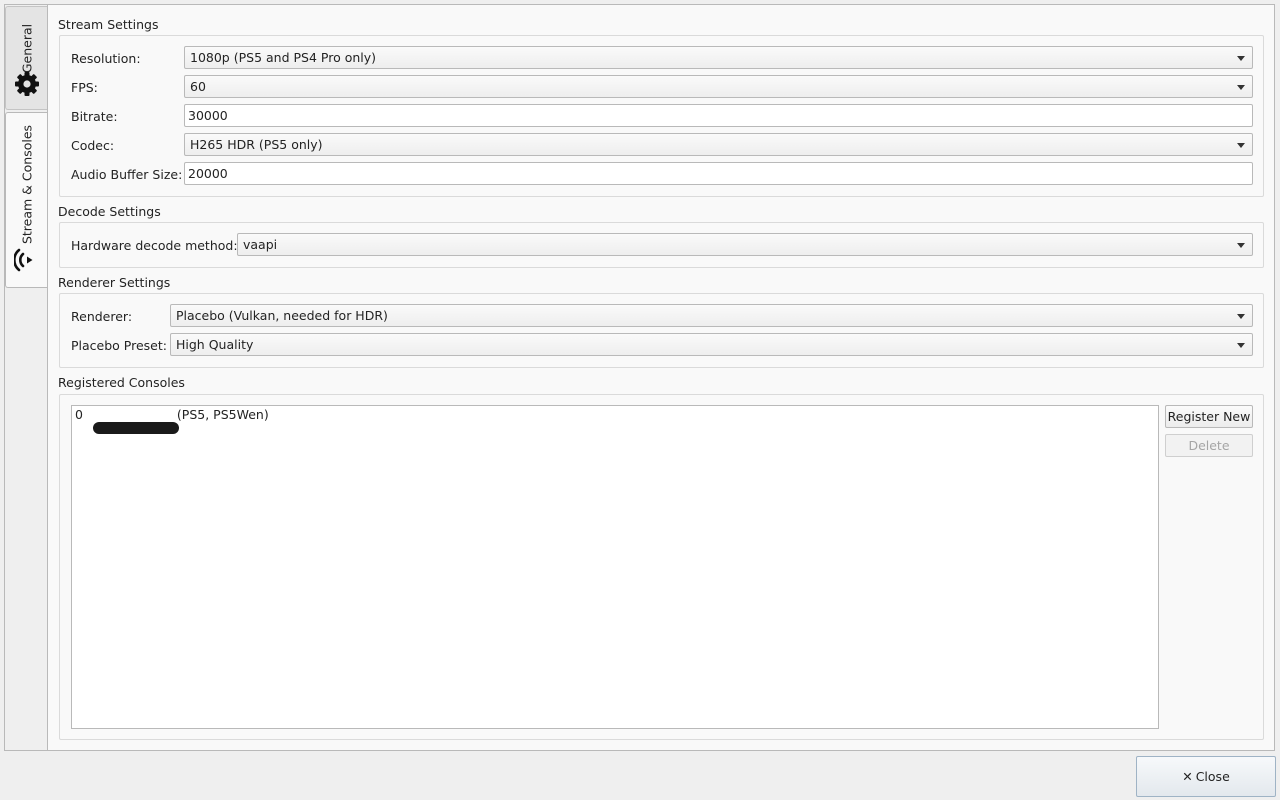 This screenshot has height=800, width=1280. What do you see at coordinates (1212, 776) in the screenshot?
I see `close-button-label: Close` at bounding box center [1212, 776].